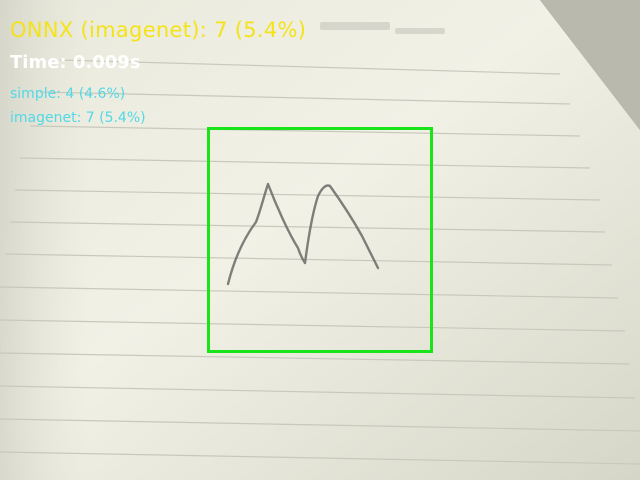 The image size is (640, 480). Describe the element at coordinates (68, 94) in the screenshot. I see `score-simple: simple: 4 (4.6%)` at that location.